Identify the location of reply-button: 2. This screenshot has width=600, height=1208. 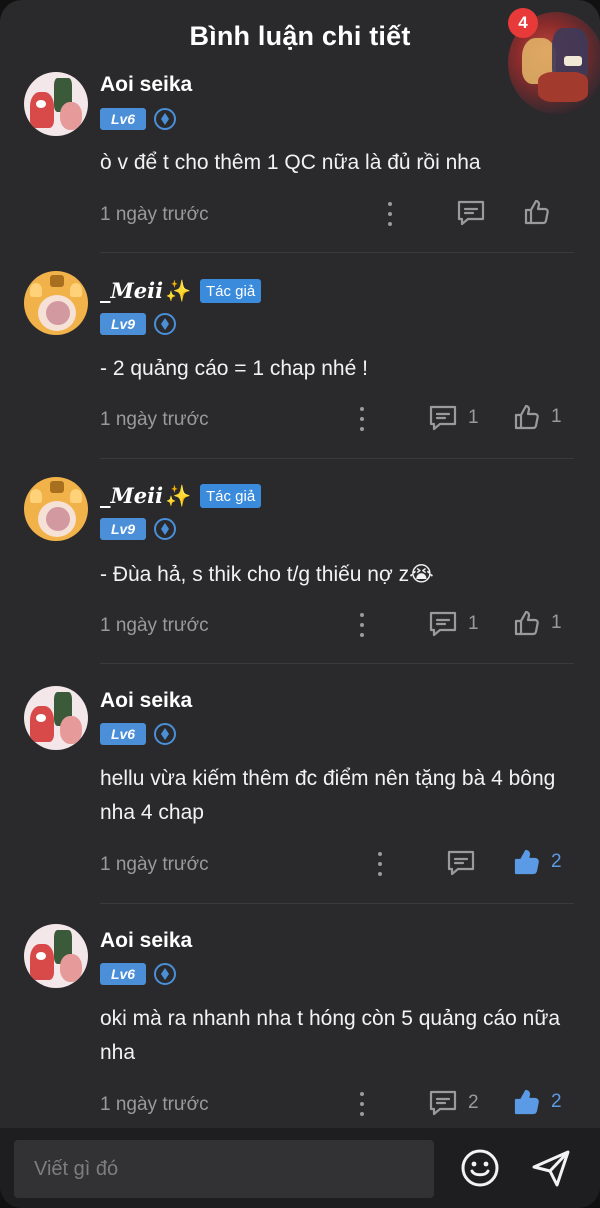
(453, 1103).